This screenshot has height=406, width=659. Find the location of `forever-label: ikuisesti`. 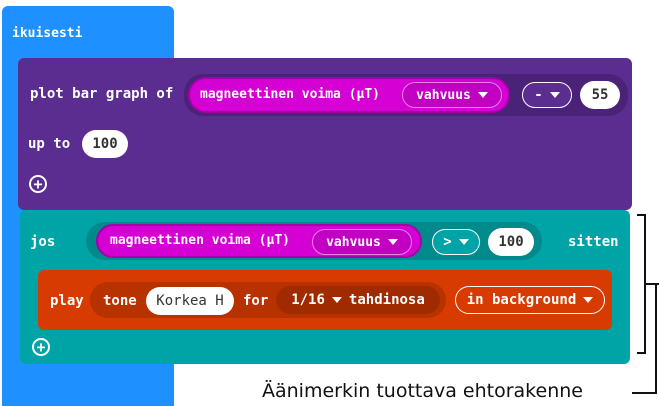

forever-label: ikuisesti is located at coordinates (47, 33).